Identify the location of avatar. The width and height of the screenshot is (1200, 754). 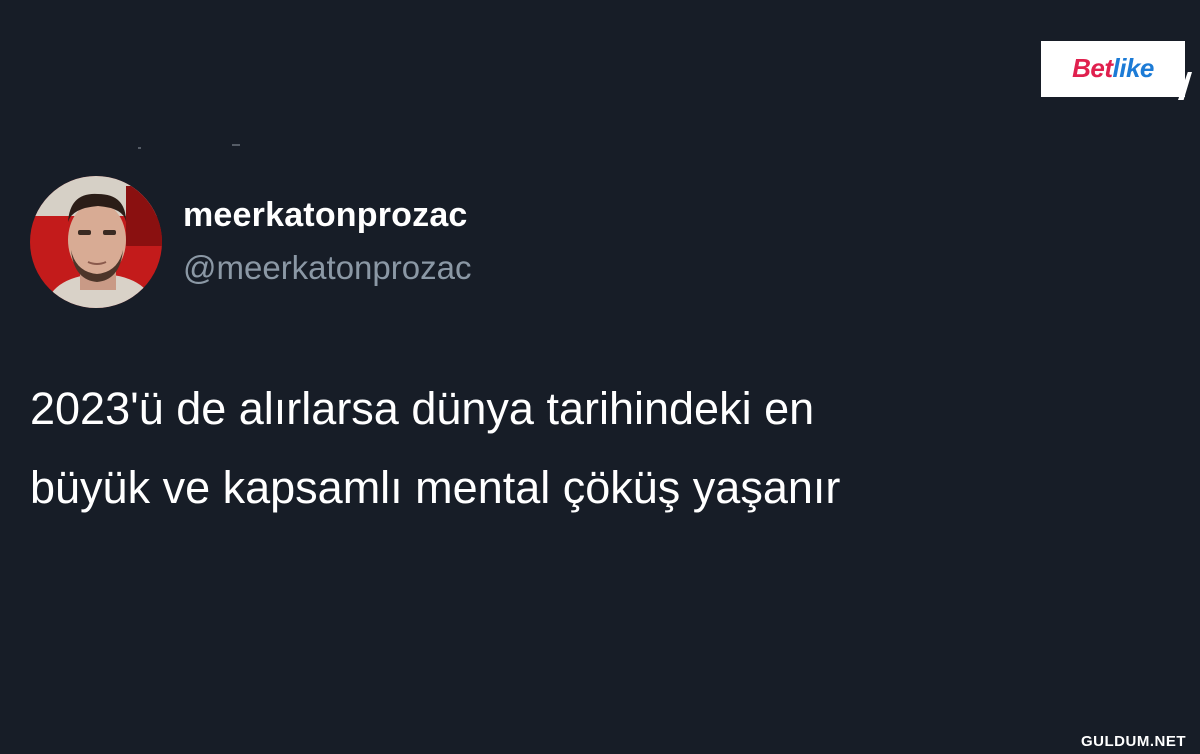
(96, 242).